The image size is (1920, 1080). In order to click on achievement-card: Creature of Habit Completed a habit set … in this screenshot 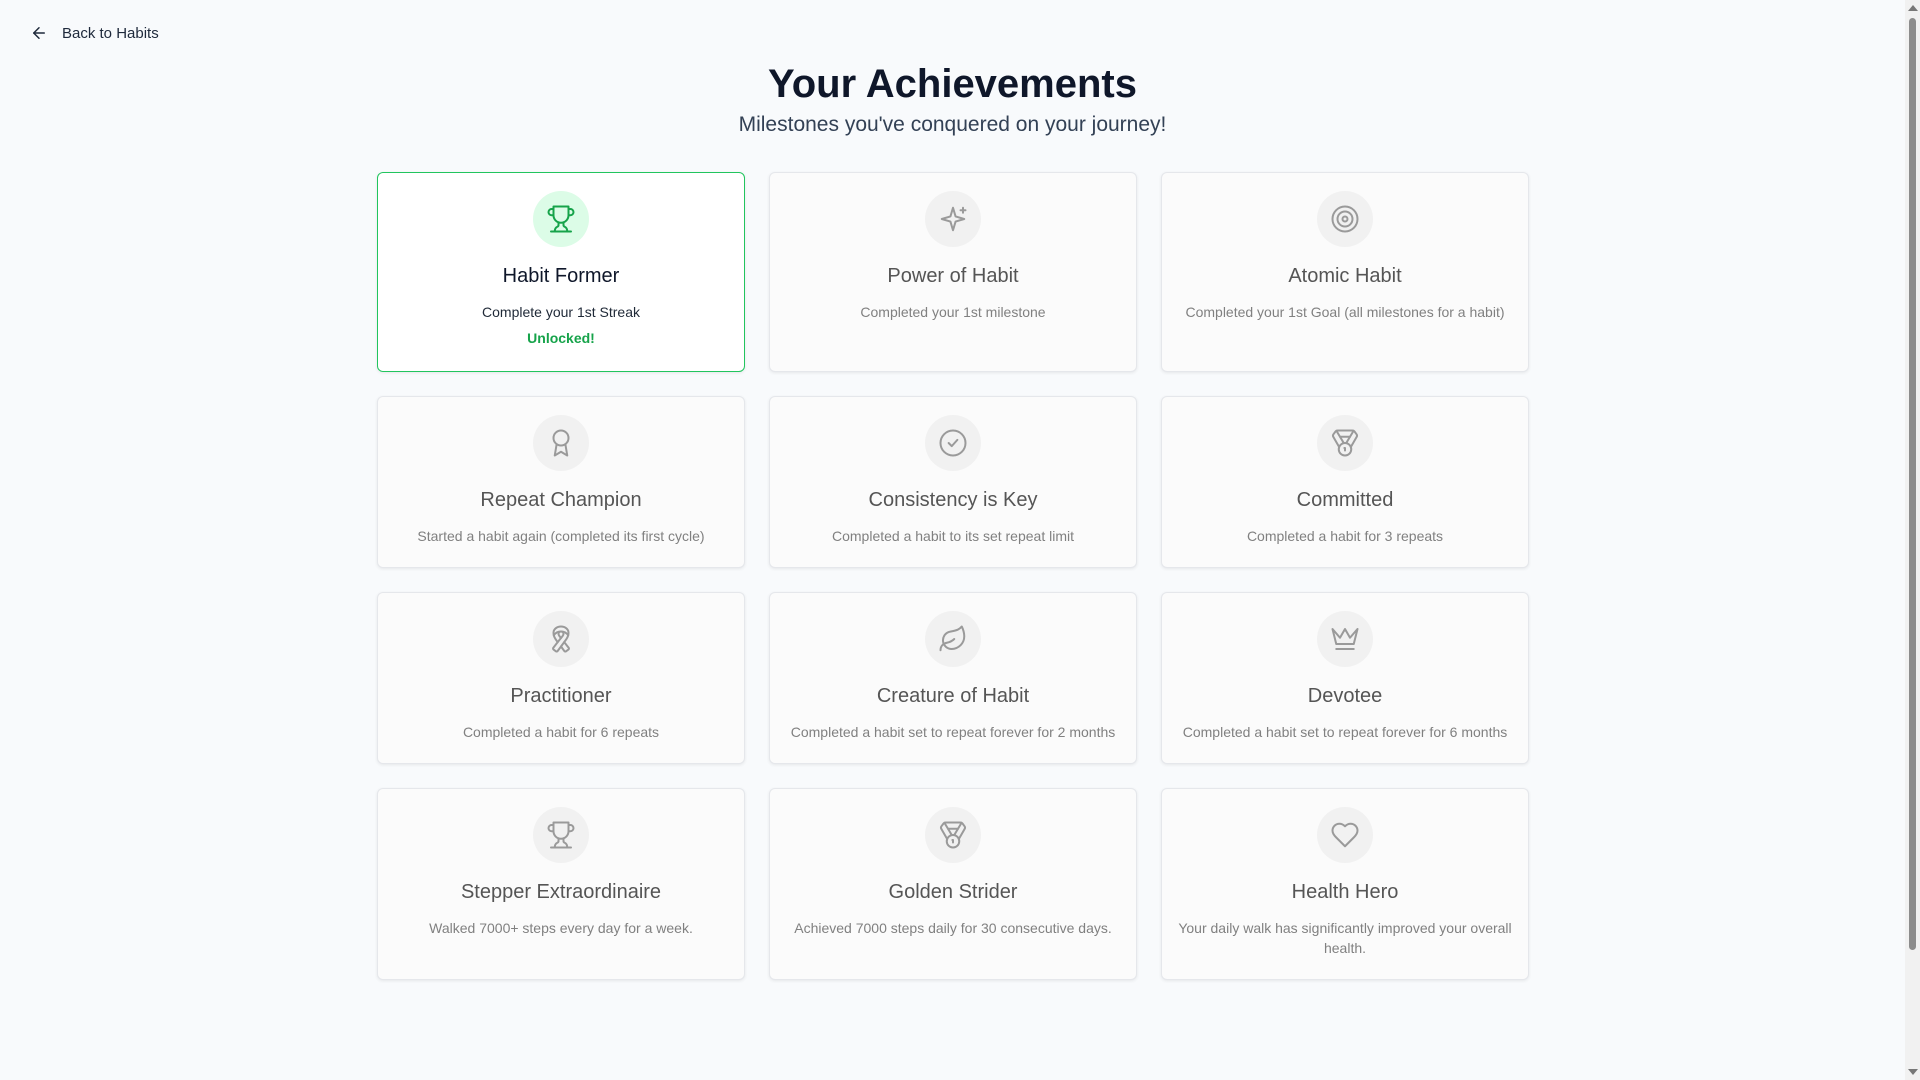, I will do `click(953, 678)`.